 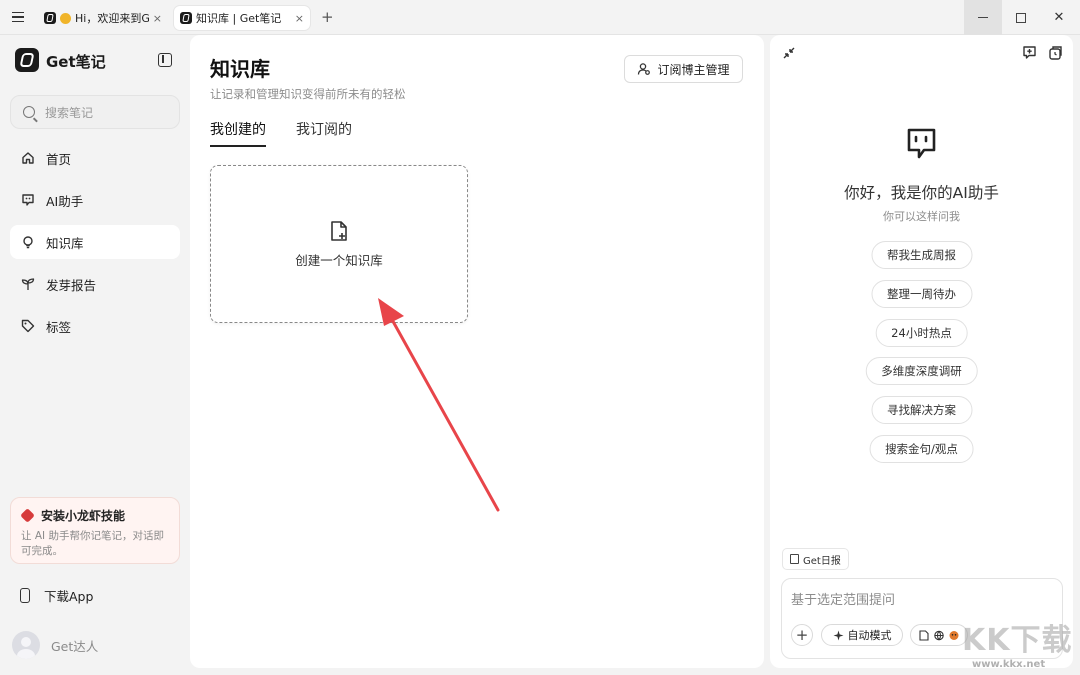 I want to click on maximize-button, so click(x=1021, y=17).